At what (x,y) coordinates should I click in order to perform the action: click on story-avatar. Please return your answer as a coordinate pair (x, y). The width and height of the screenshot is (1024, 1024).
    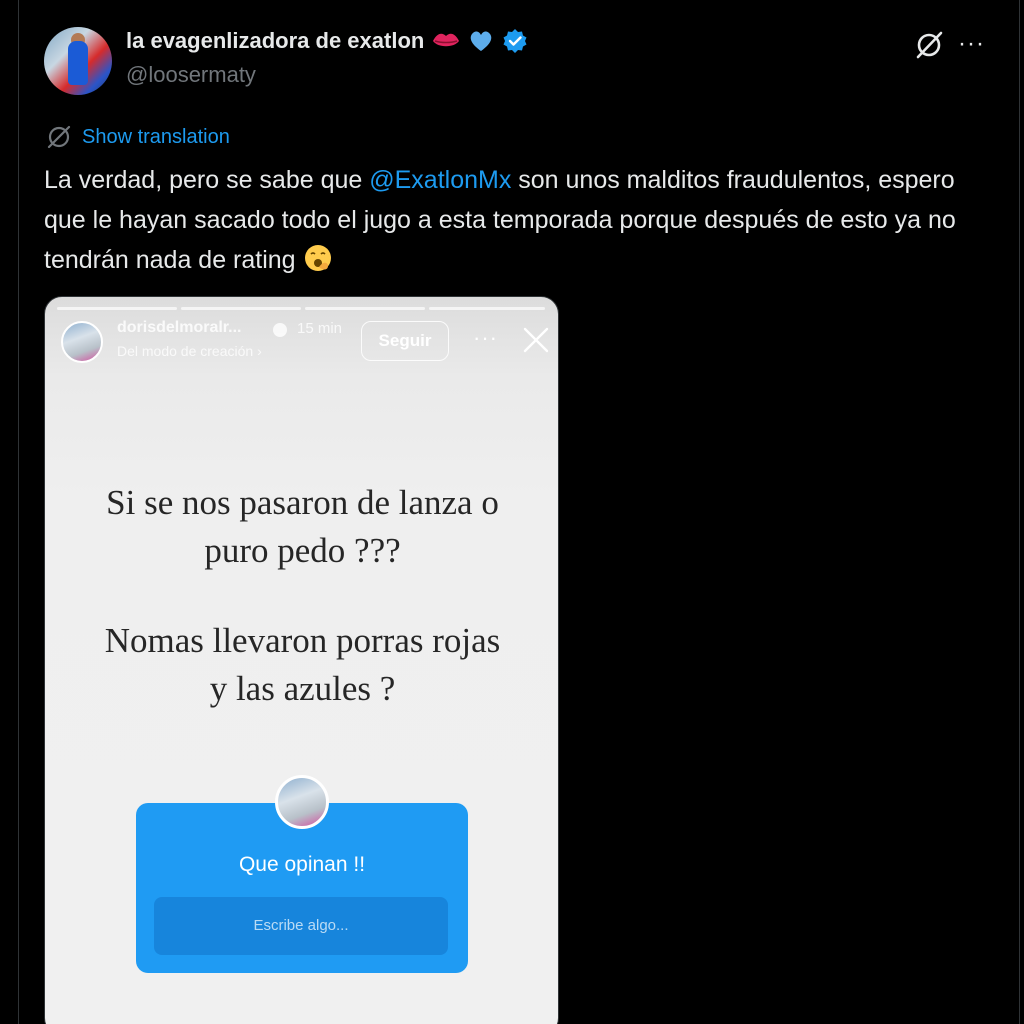
    Looking at the image, I should click on (82, 342).